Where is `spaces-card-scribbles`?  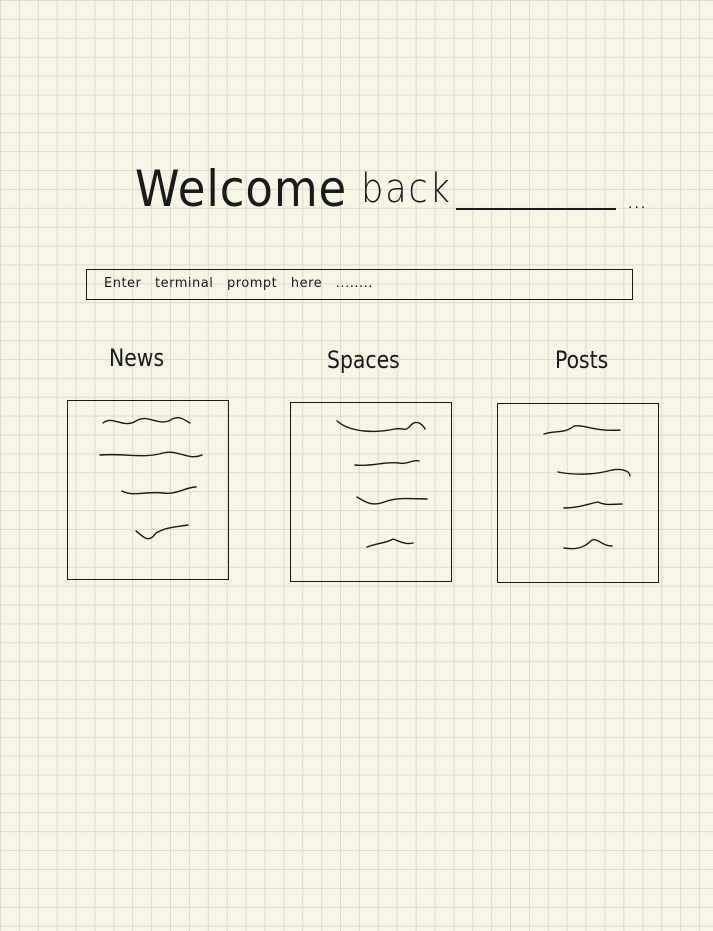
spaces-card-scribbles is located at coordinates (382, 484).